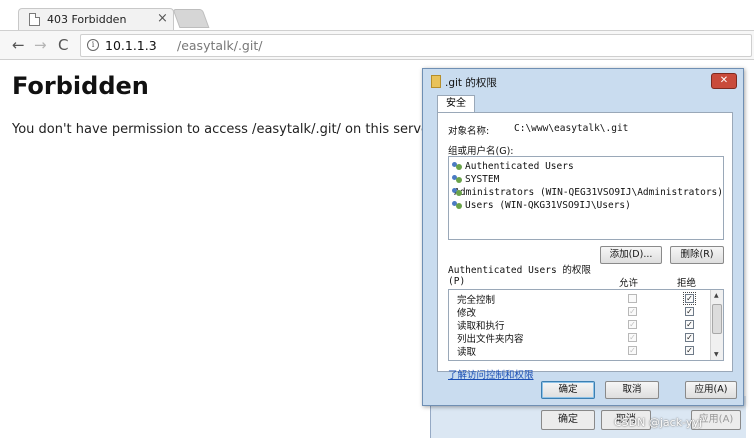 Image resolution: width=754 pixels, height=438 pixels. What do you see at coordinates (481, 151) in the screenshot?
I see `group-users-label: 组或用户名(G):` at bounding box center [481, 151].